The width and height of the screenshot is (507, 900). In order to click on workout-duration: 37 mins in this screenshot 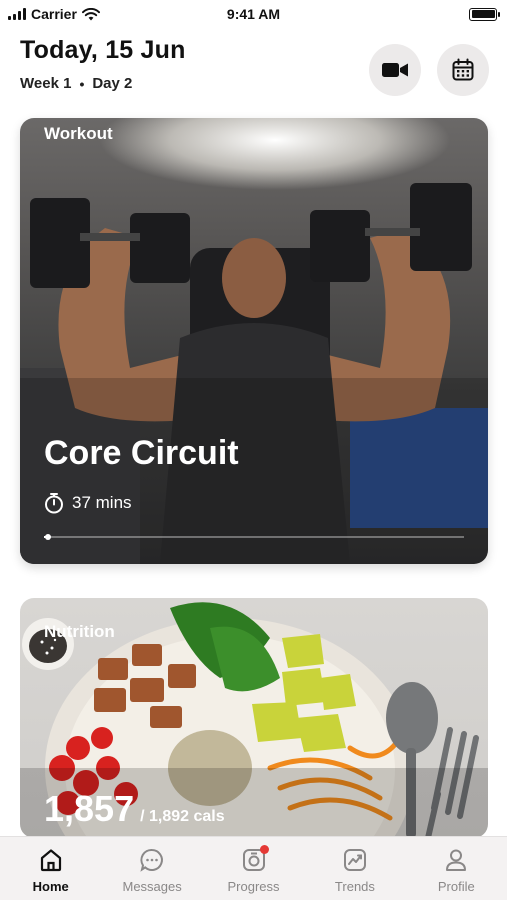, I will do `click(88, 503)`.